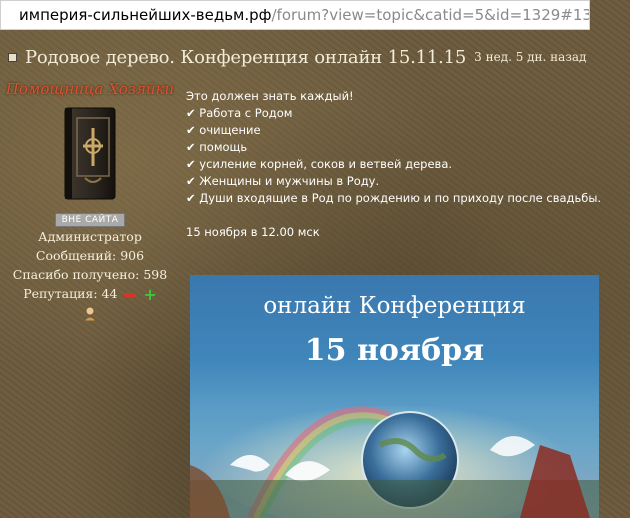 The width and height of the screenshot is (630, 518). What do you see at coordinates (149, 294) in the screenshot?
I see `plus-icon: +` at bounding box center [149, 294].